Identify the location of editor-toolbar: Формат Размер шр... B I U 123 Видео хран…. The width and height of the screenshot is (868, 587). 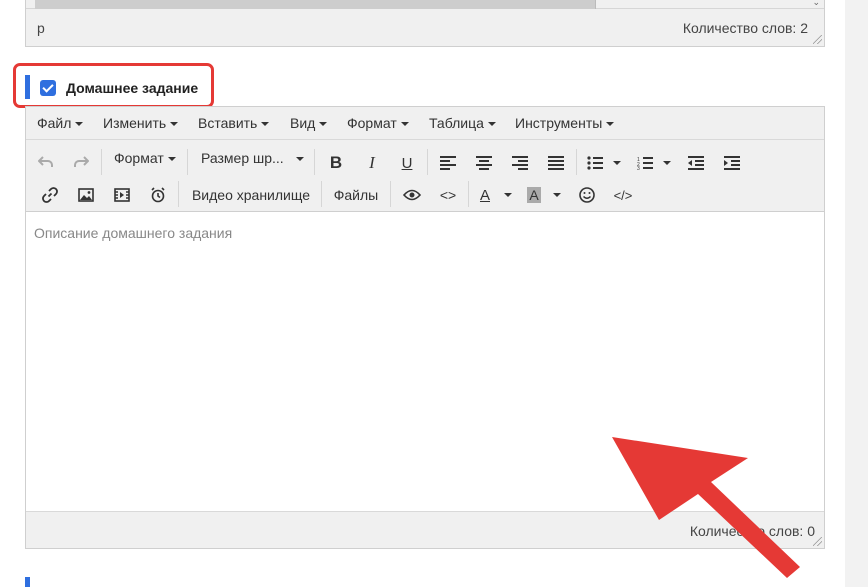
(425, 176).